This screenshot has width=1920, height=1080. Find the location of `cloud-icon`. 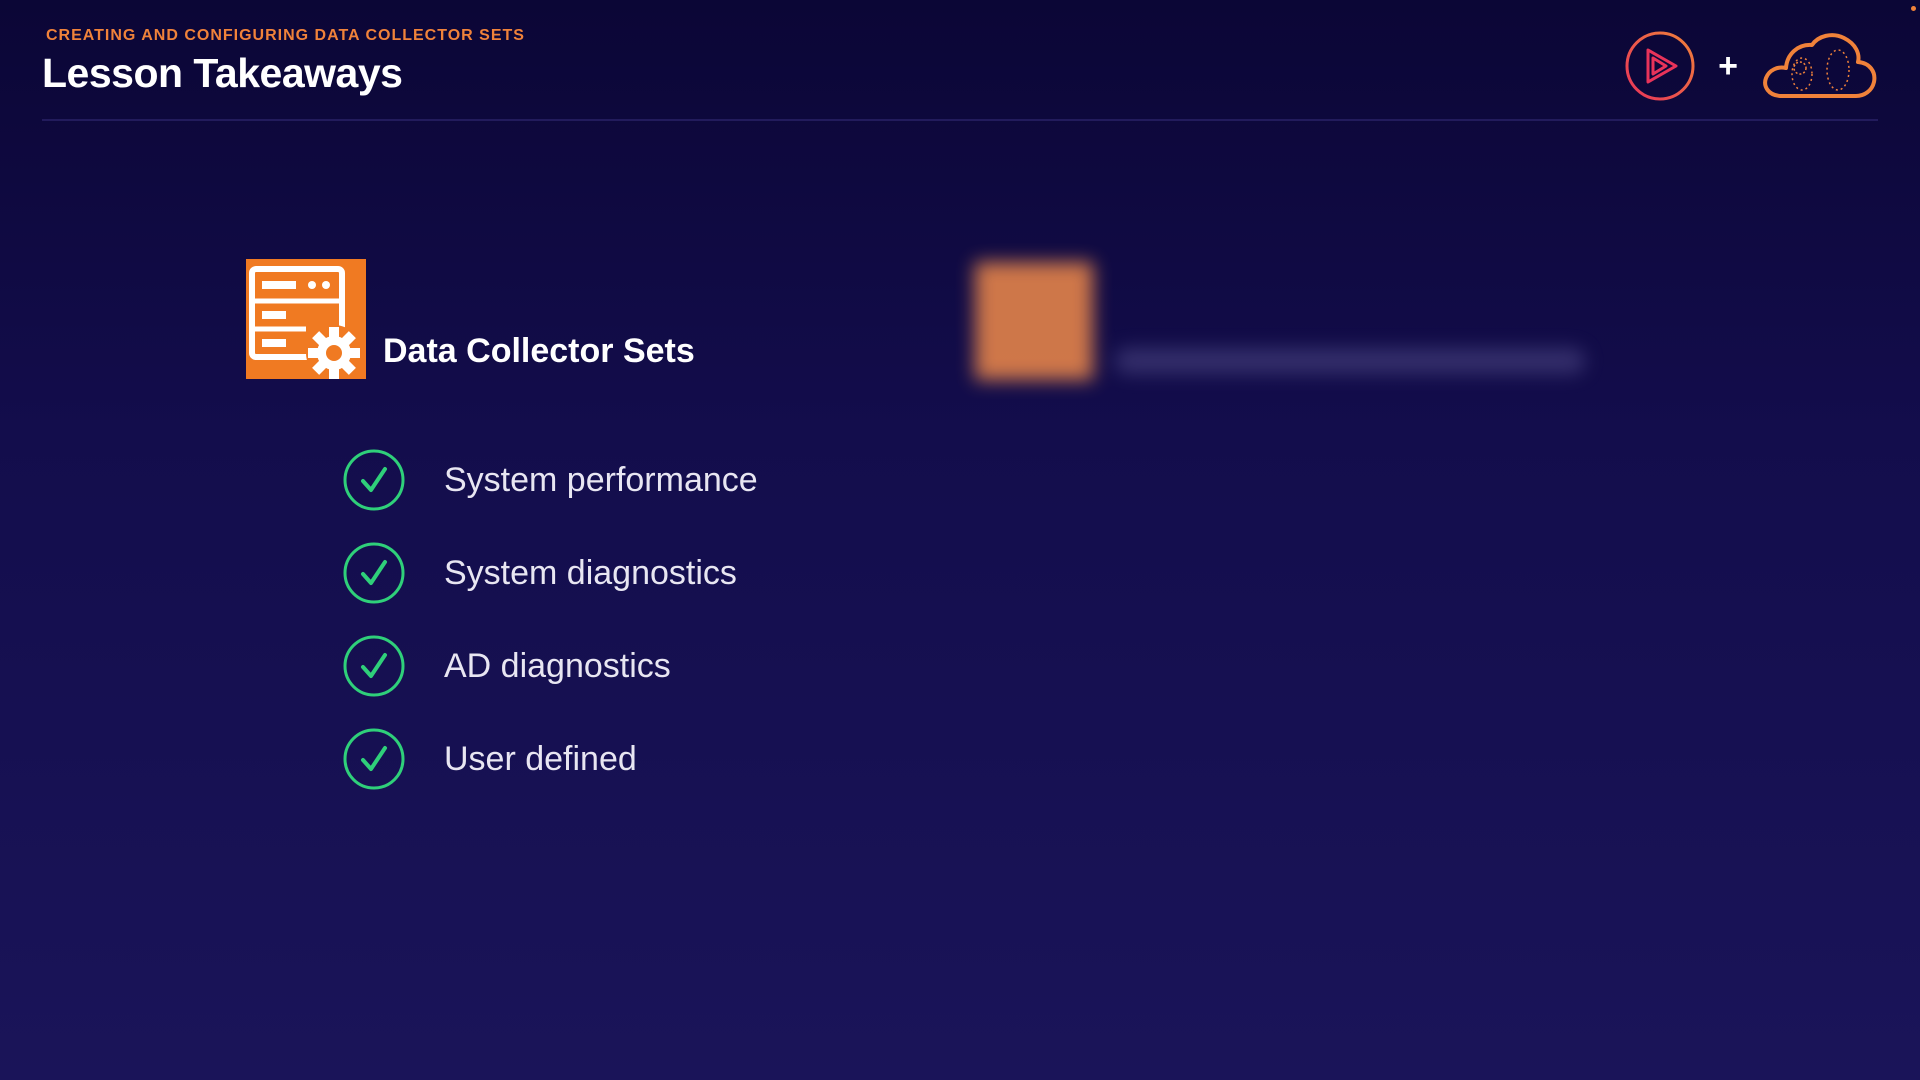

cloud-icon is located at coordinates (1820, 65).